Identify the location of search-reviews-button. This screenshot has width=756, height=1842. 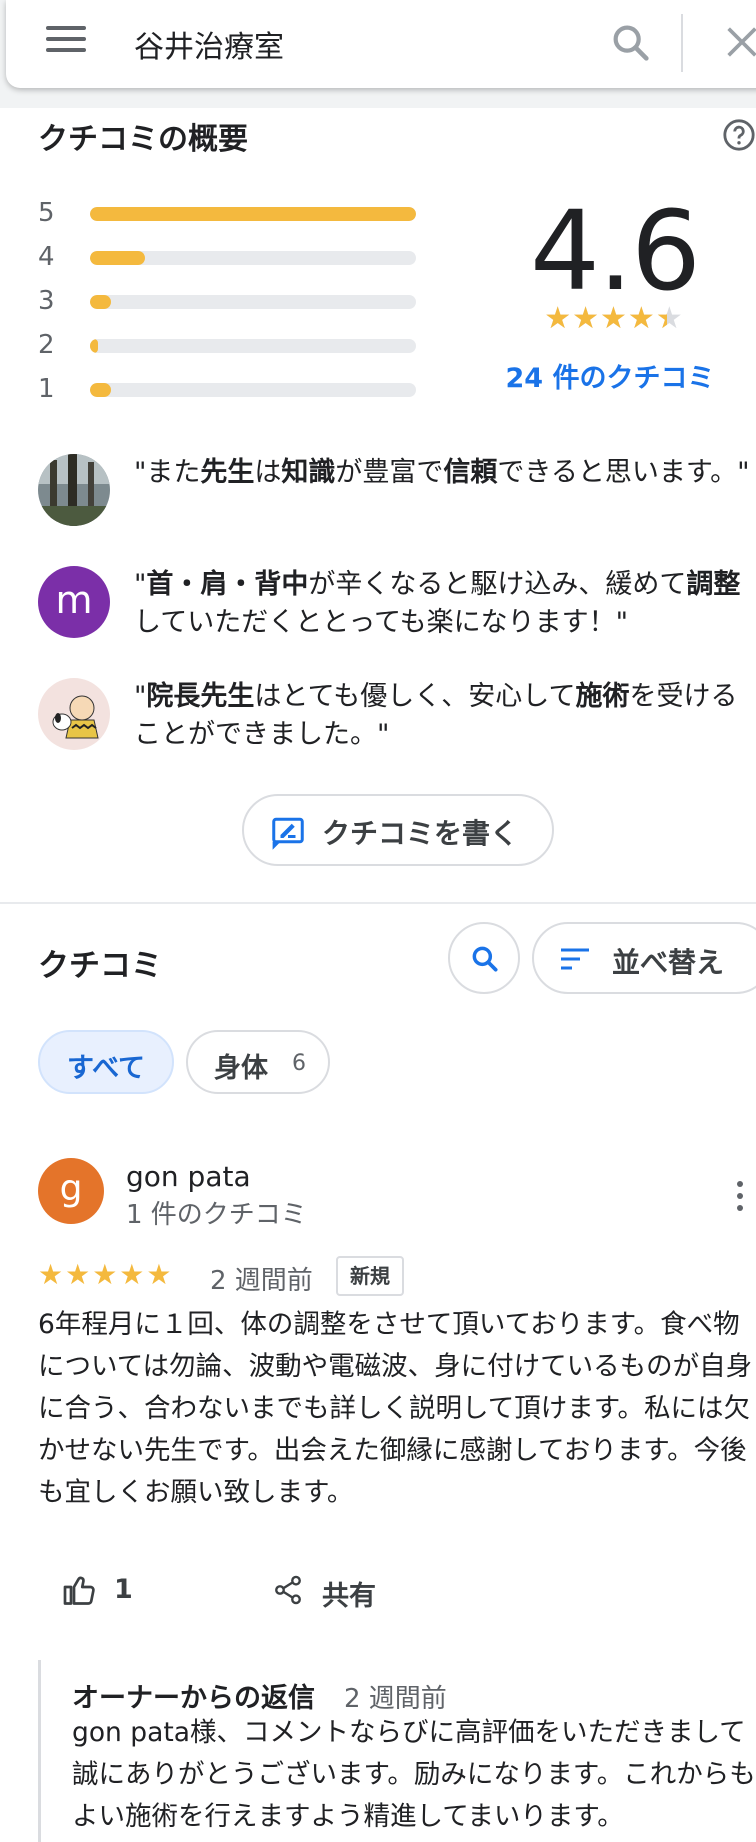
(484, 958).